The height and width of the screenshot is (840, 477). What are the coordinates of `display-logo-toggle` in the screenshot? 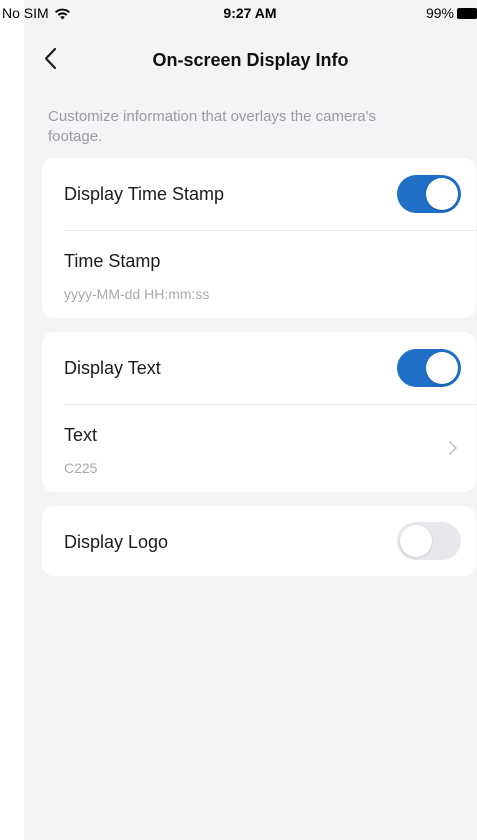 It's located at (429, 541).